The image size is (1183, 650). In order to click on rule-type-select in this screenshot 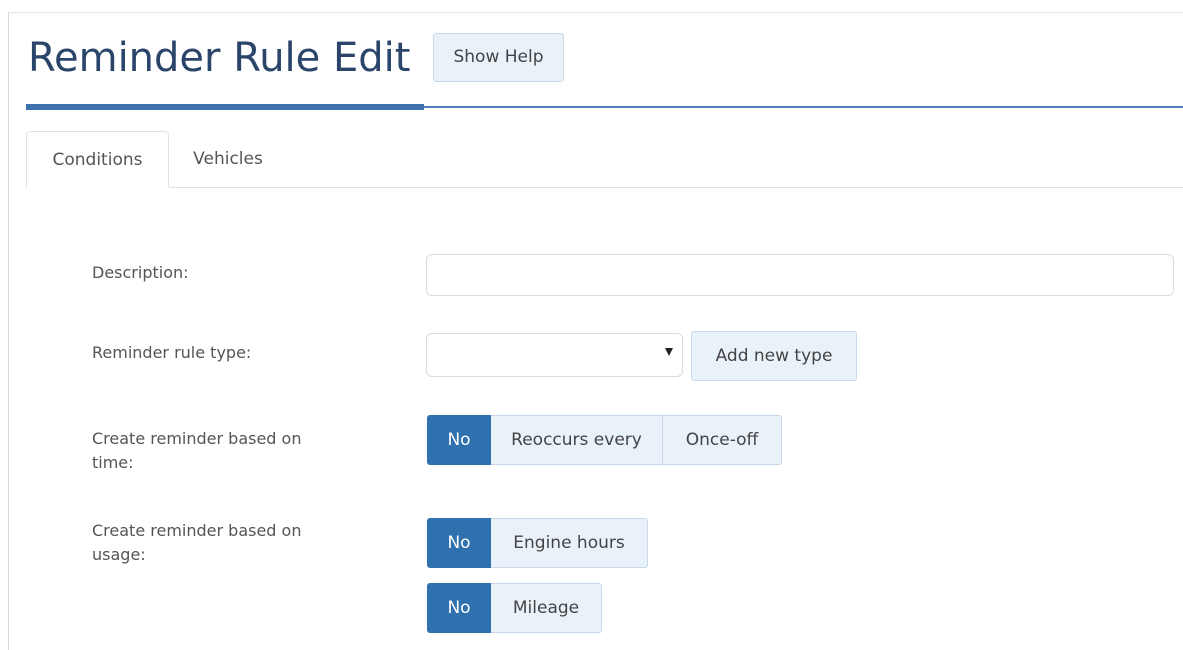, I will do `click(554, 355)`.